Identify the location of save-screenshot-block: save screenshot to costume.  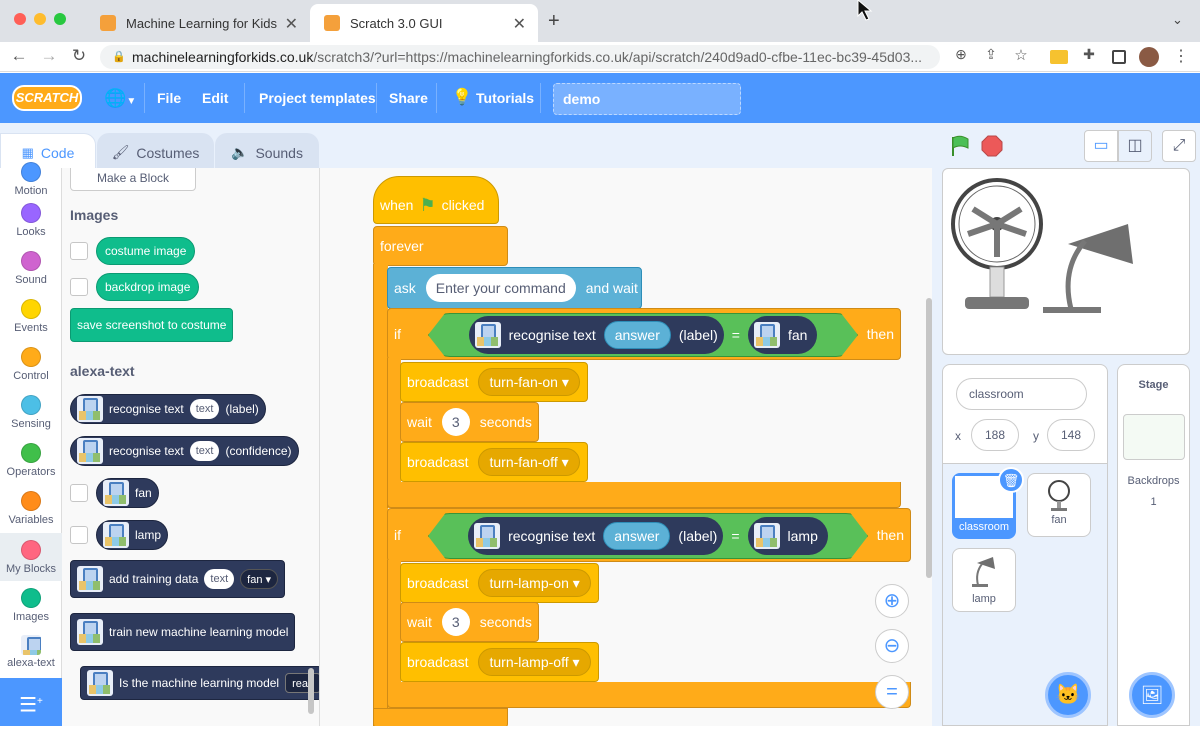
(152, 325).